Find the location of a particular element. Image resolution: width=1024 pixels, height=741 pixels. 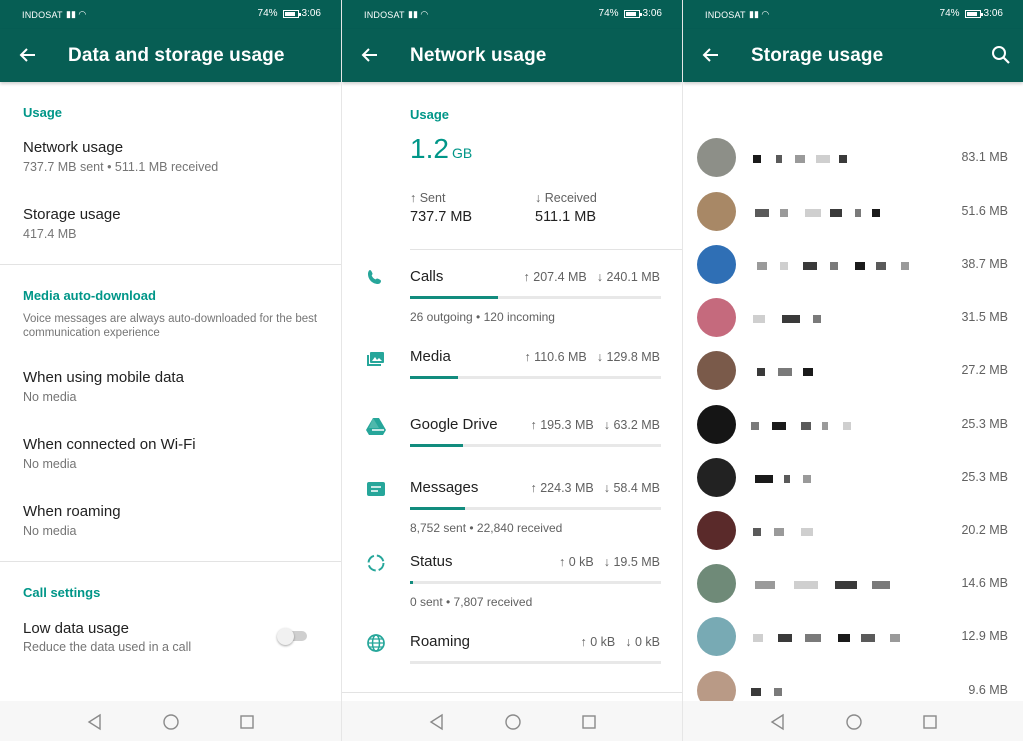

low-data-toggle is located at coordinates (293, 636).